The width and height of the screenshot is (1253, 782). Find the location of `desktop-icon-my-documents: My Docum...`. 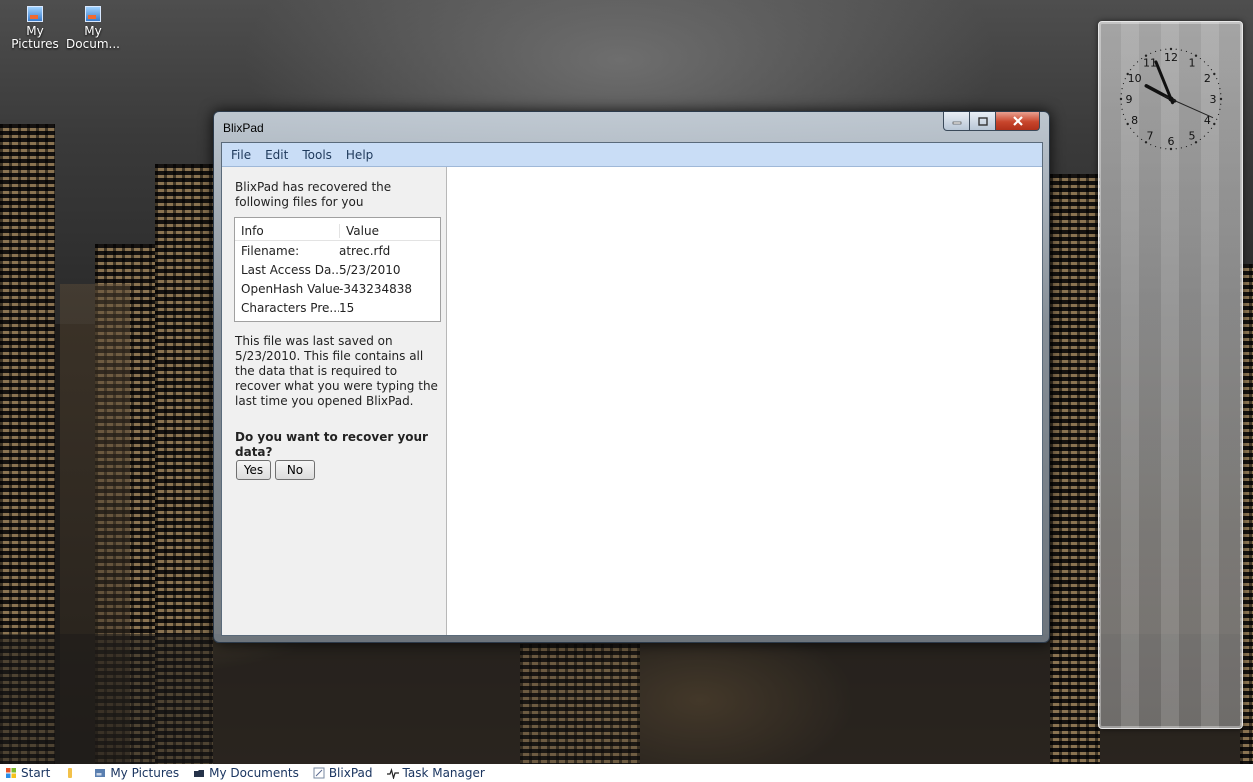

desktop-icon-my-documents: My Docum... is located at coordinates (93, 28).